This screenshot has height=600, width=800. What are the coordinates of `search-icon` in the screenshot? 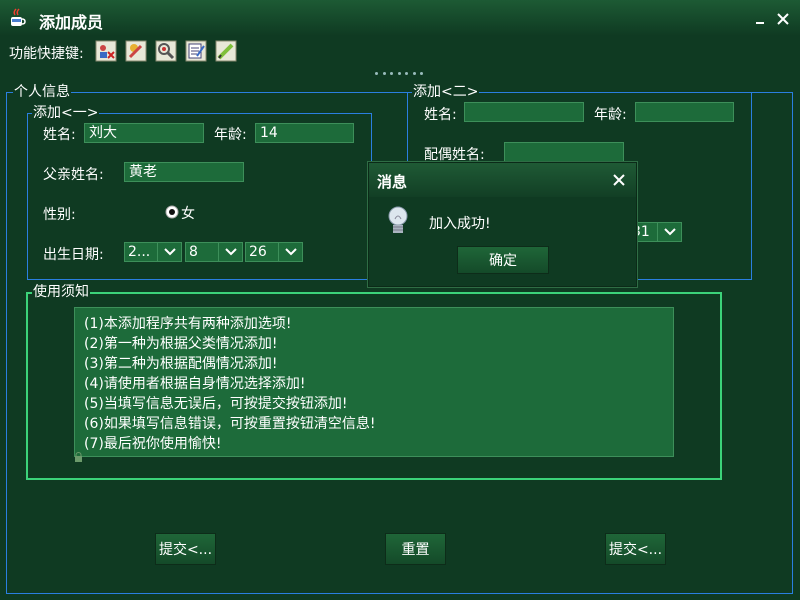 It's located at (166, 51).